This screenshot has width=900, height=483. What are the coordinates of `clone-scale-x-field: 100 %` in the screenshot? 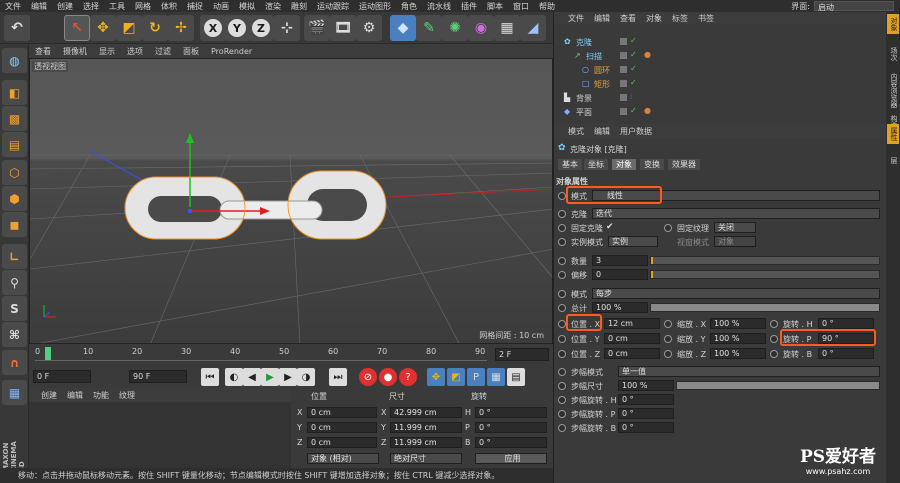 It's located at (738, 323).